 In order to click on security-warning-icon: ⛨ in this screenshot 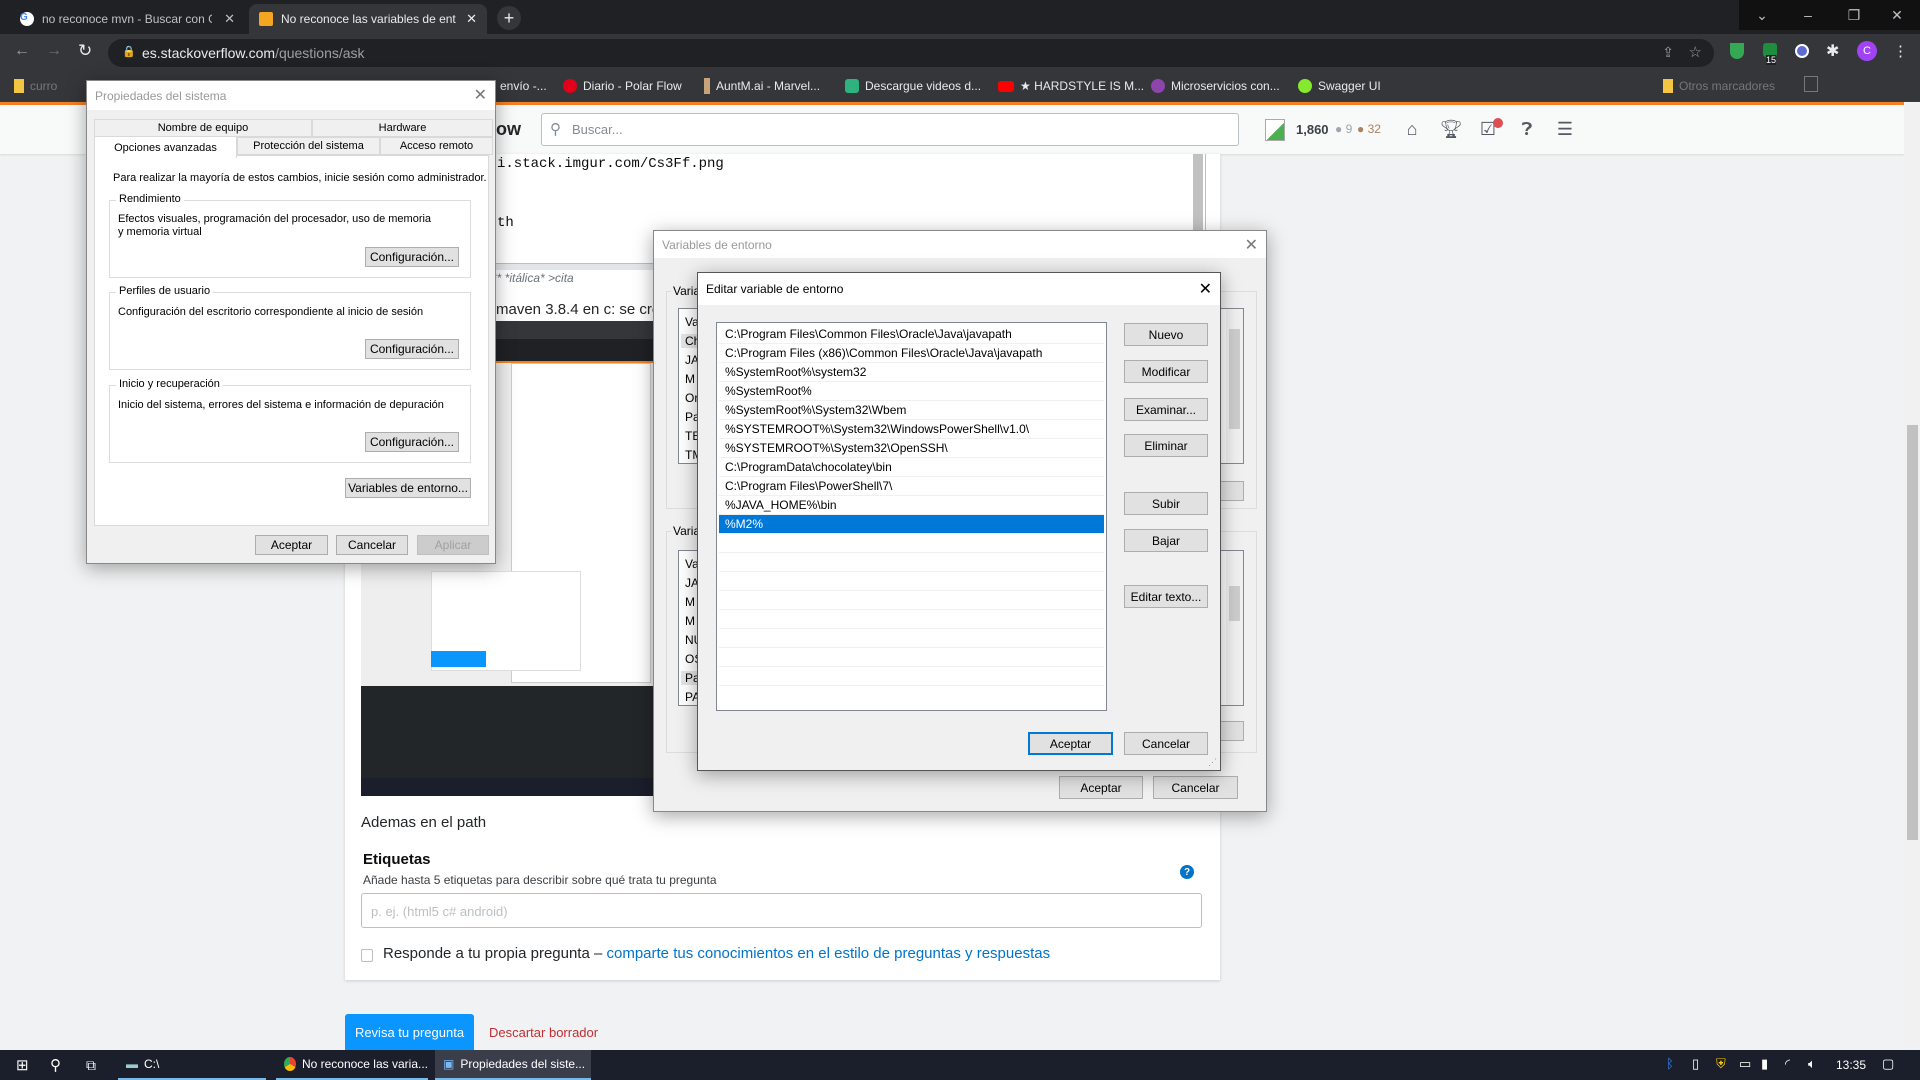, I will do `click(1721, 1064)`.